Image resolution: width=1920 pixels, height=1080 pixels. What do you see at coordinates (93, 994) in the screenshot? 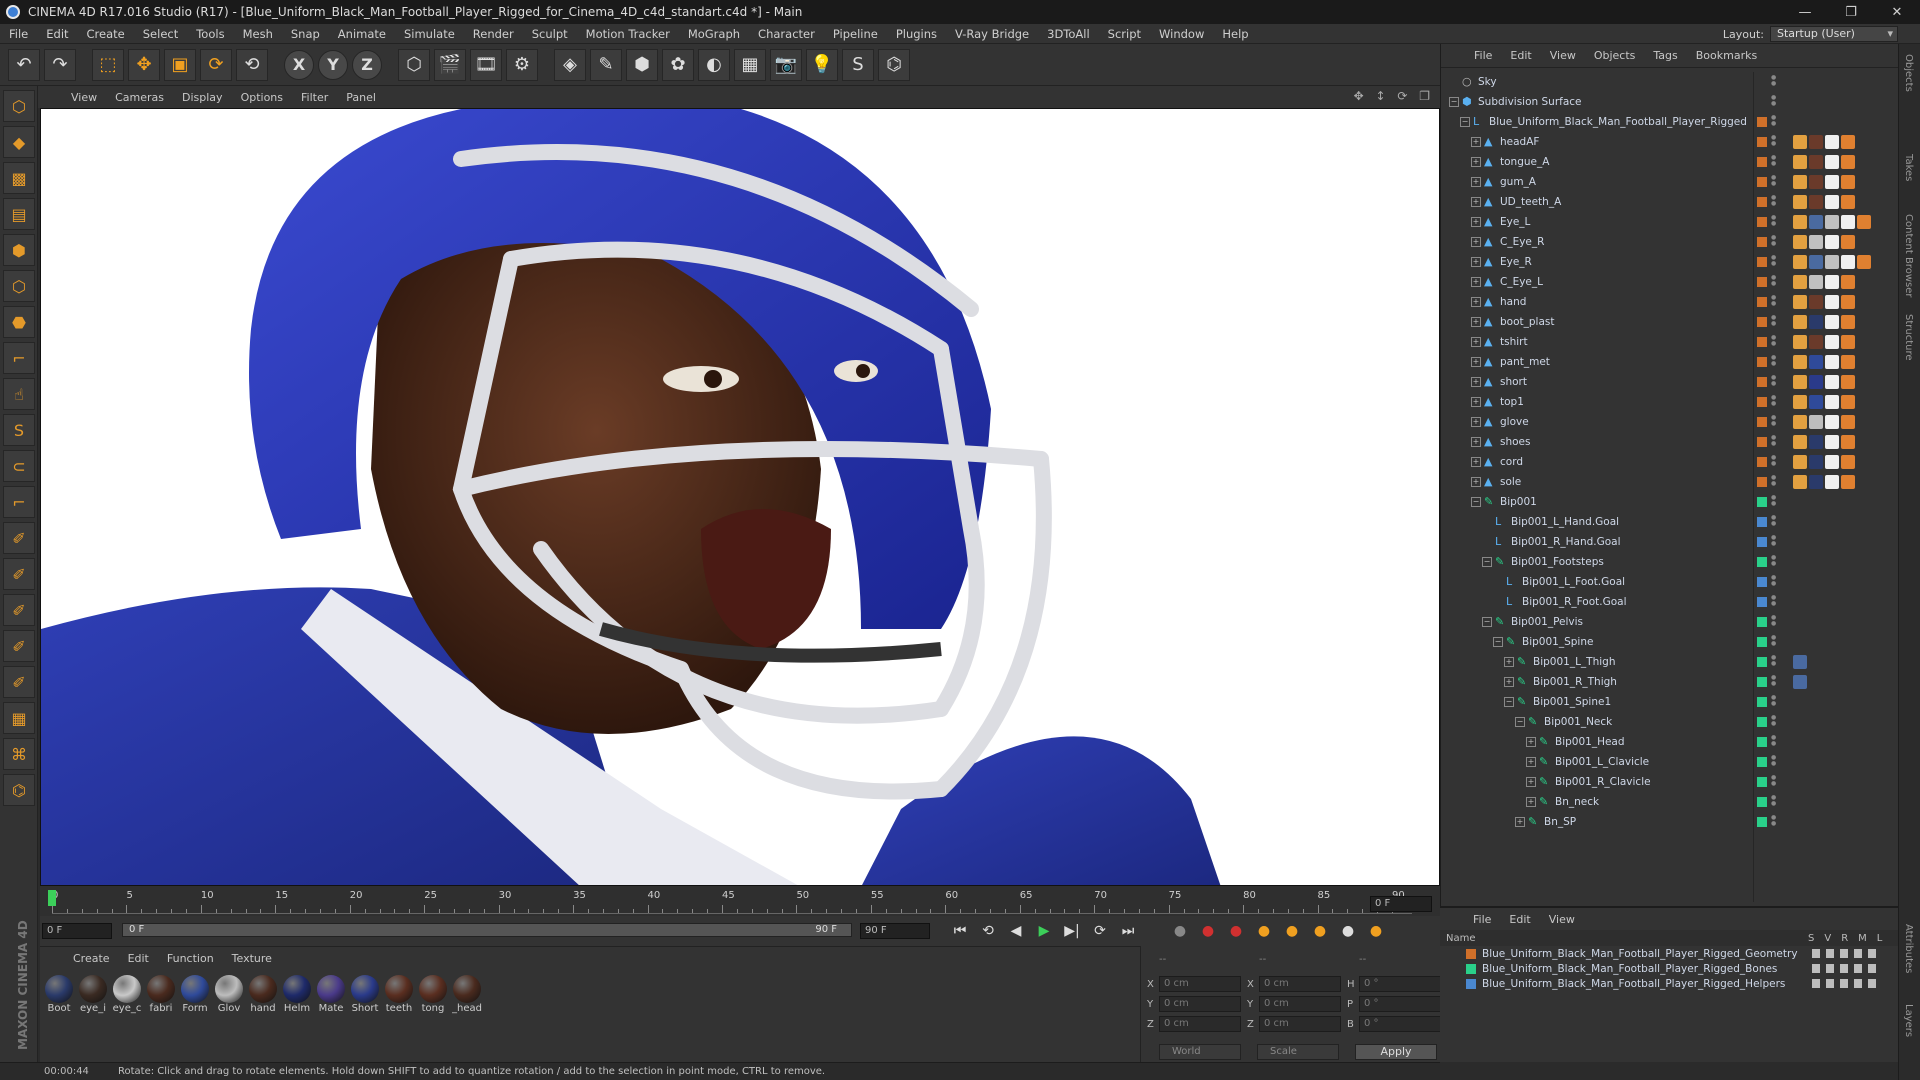
I see `material-swatch: eye_i` at bounding box center [93, 994].